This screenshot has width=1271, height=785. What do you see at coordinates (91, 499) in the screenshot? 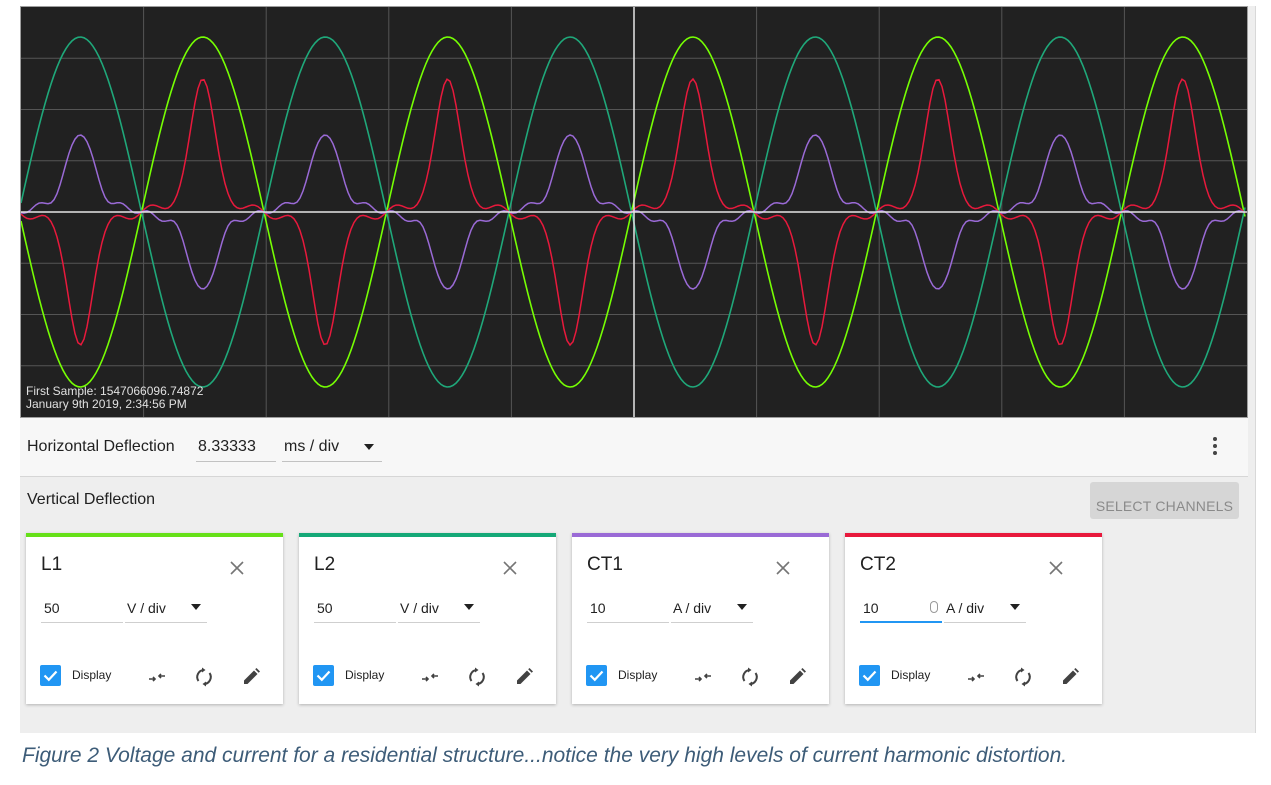
I see `vertical-deflection-label: Vertical Deflection` at bounding box center [91, 499].